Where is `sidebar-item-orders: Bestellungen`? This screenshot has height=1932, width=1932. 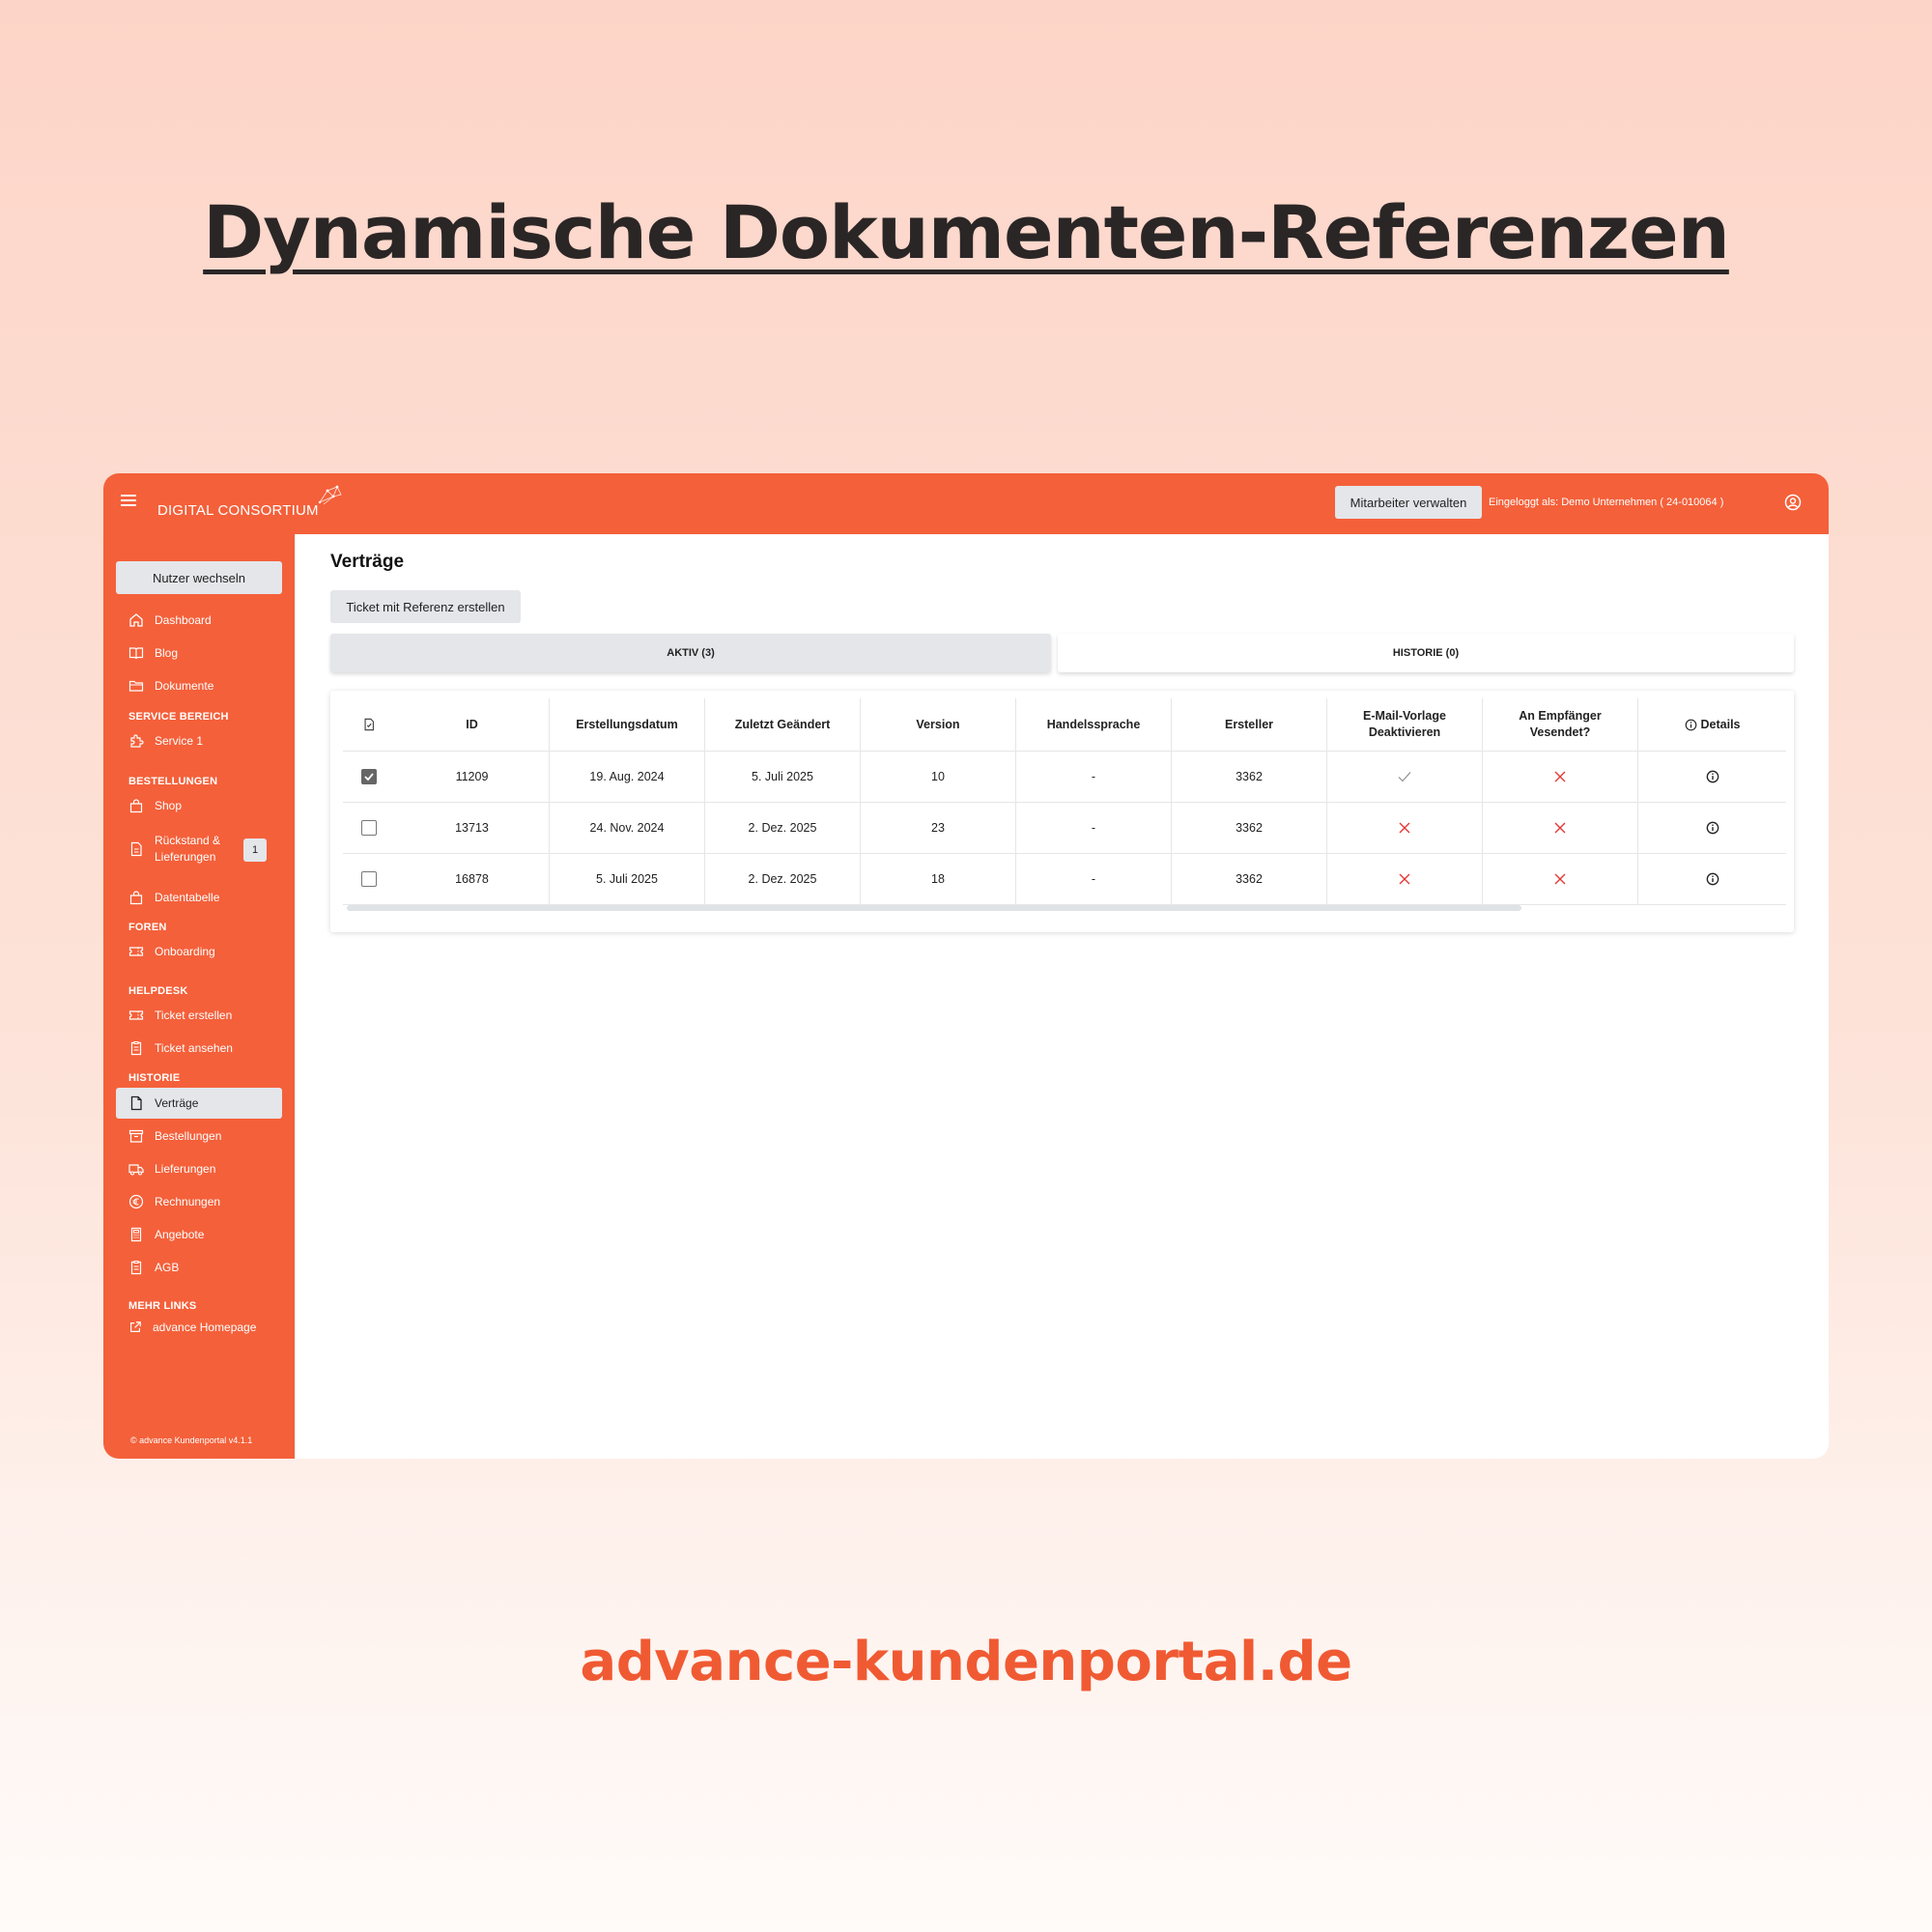
sidebar-item-orders: Bestellungen is located at coordinates (199, 1136).